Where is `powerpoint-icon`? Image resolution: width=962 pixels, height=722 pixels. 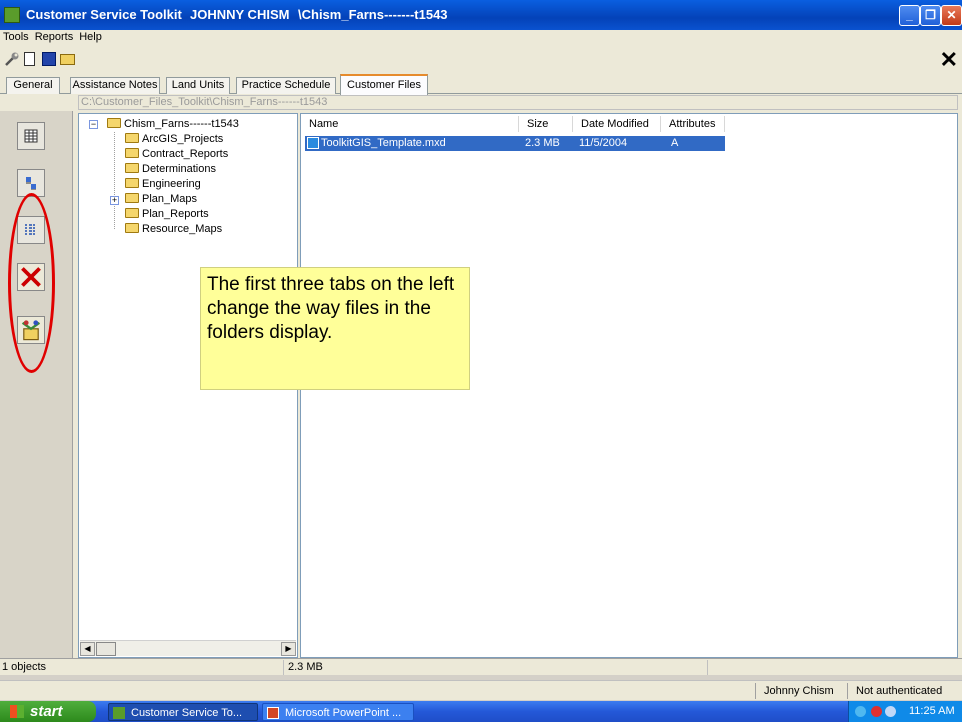 powerpoint-icon is located at coordinates (273, 713).